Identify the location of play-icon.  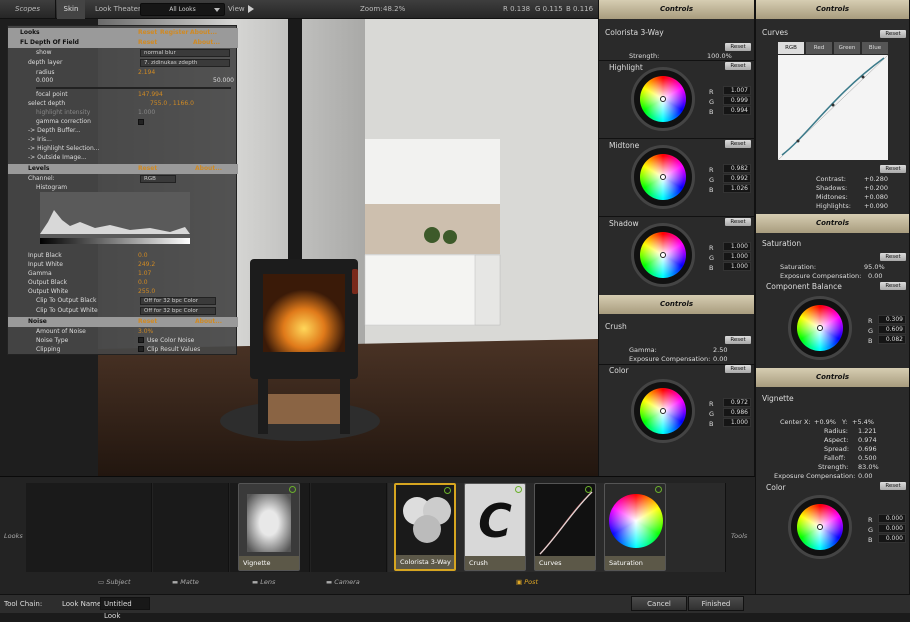
(251, 9).